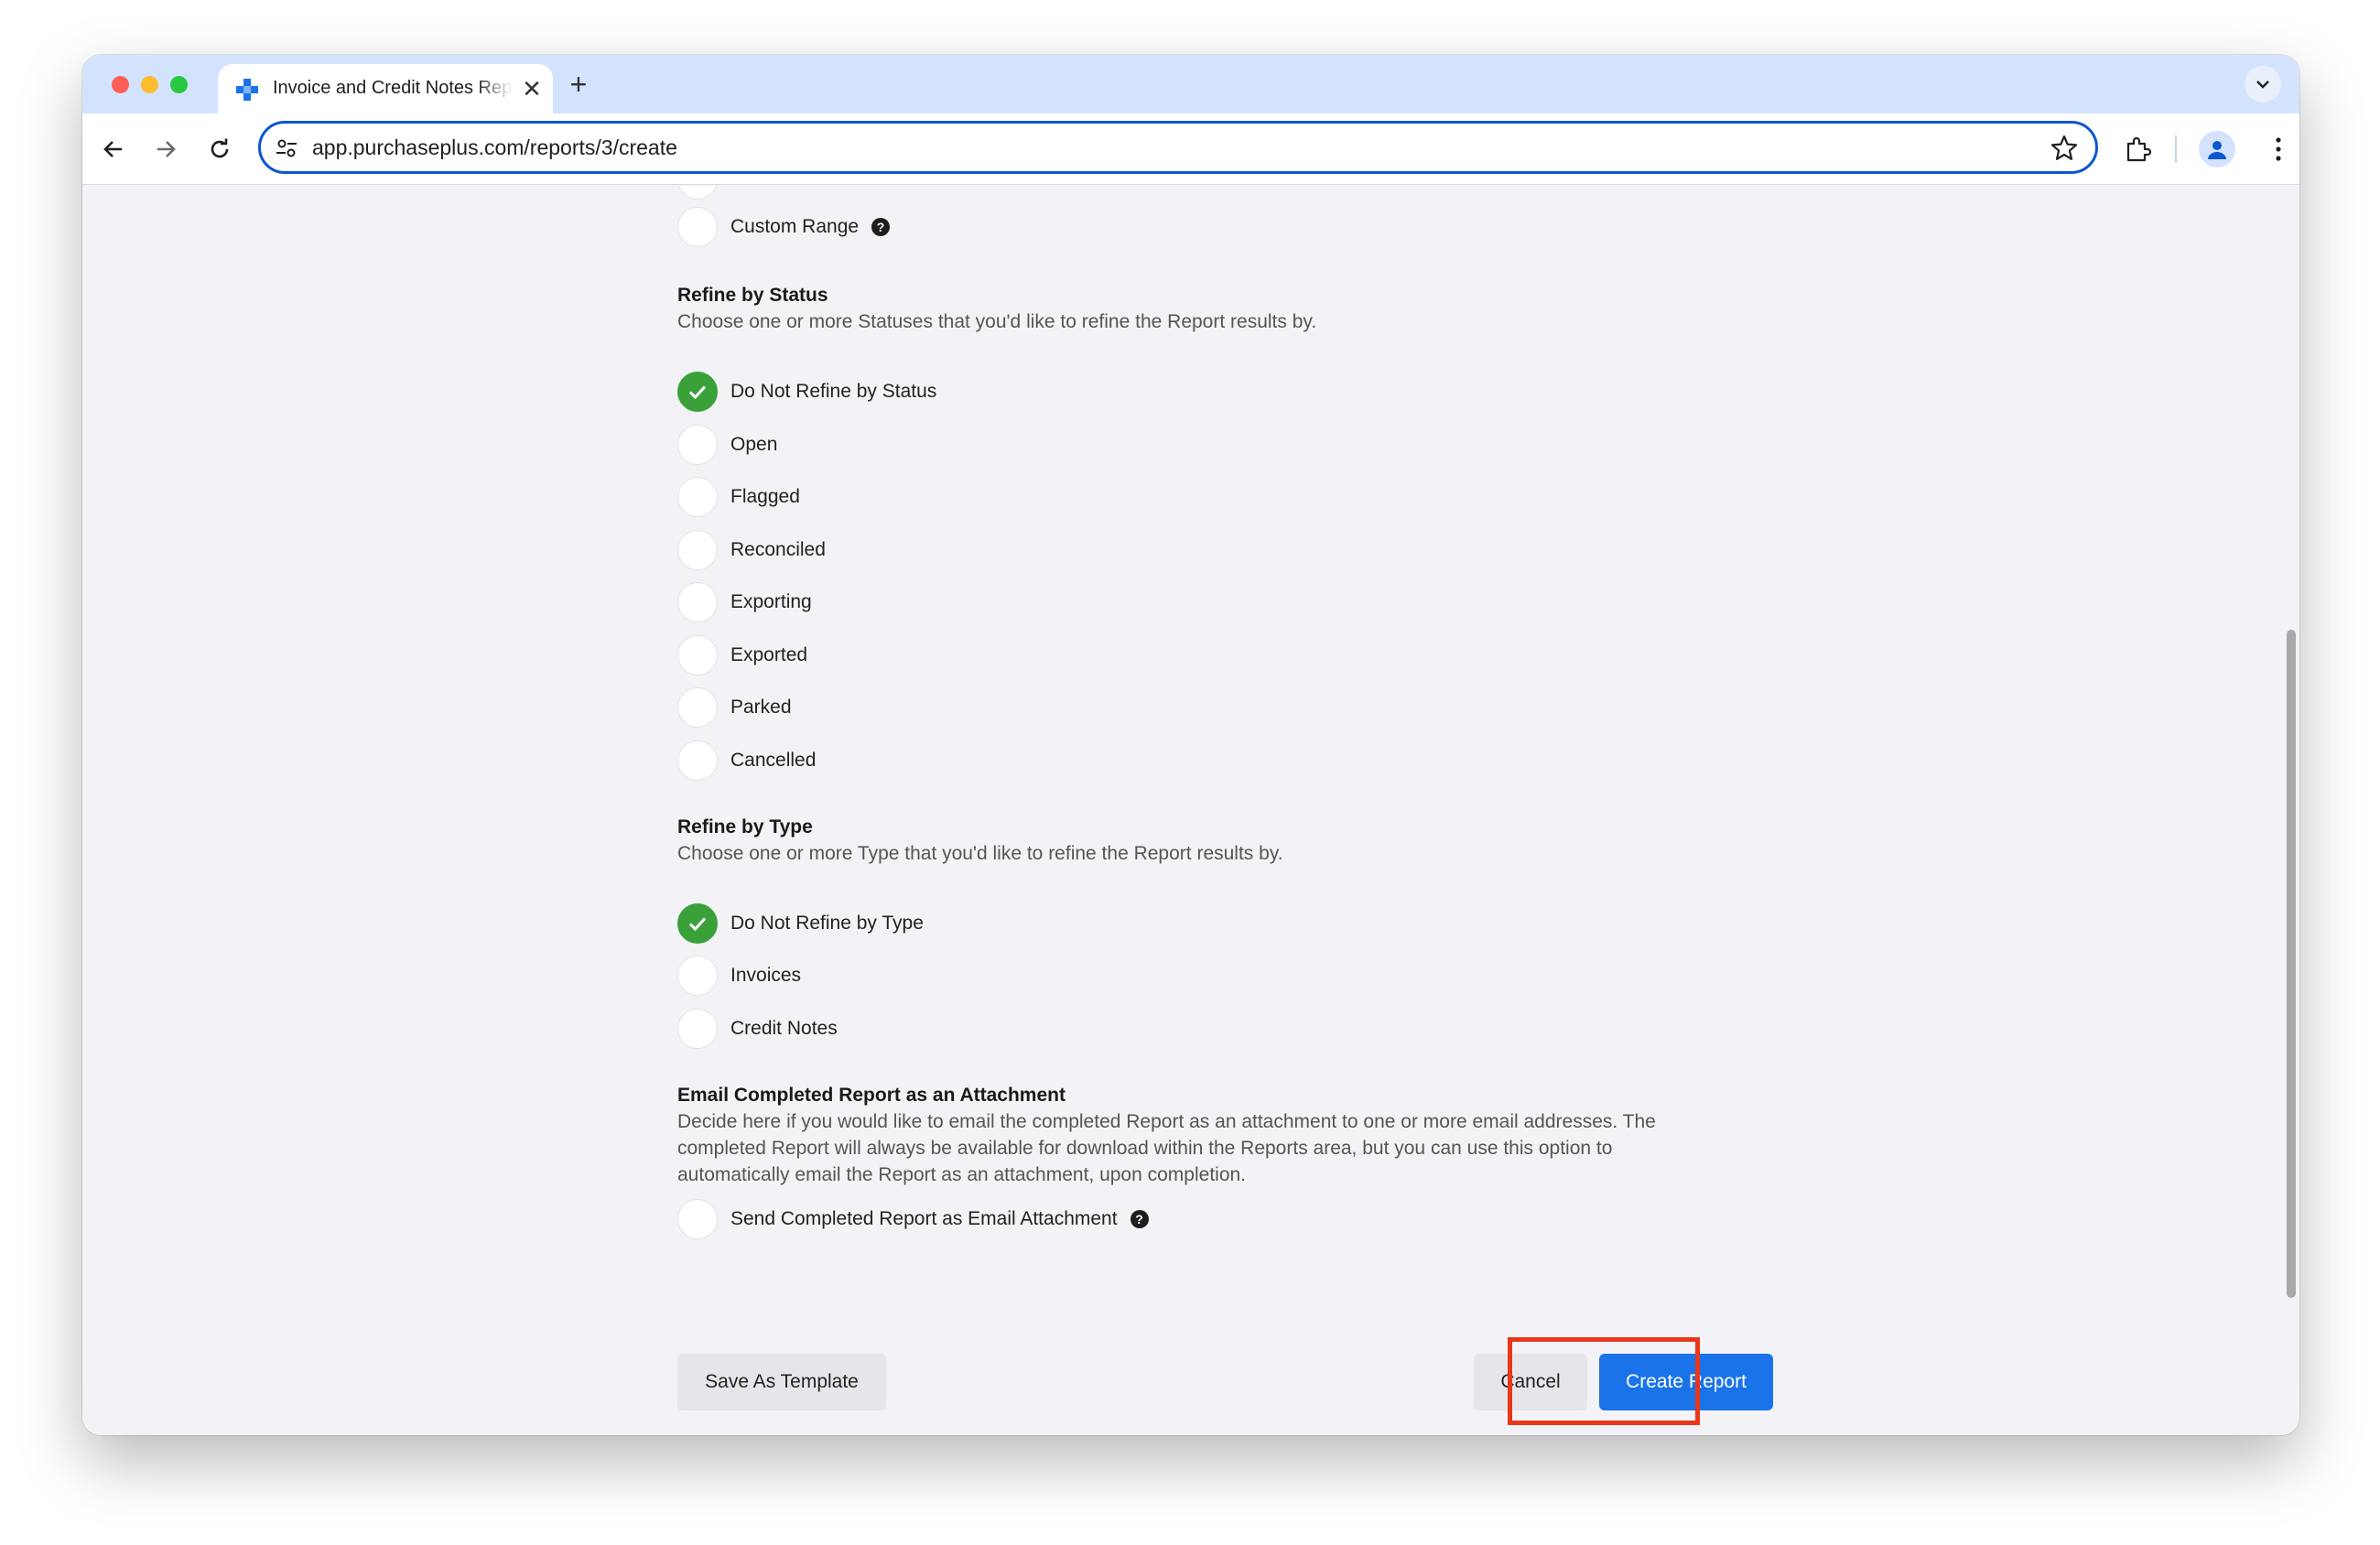 Image resolution: width=2380 pixels, height=1545 pixels. I want to click on status-option-open: Open, so click(727, 445).